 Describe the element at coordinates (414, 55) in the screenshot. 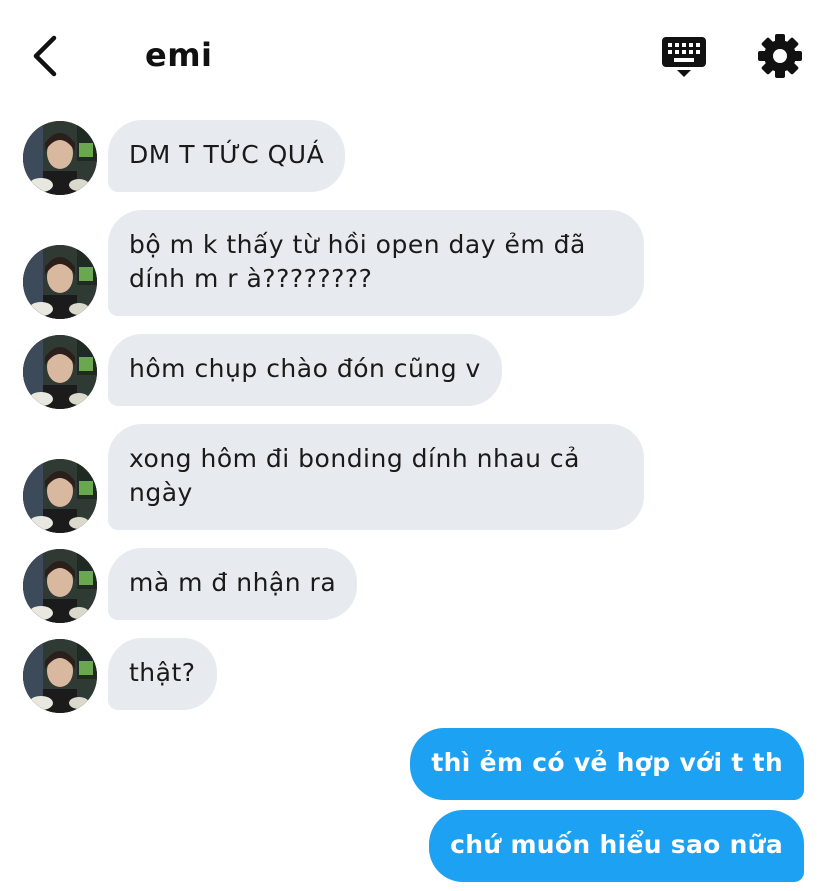

I see `chat-header: emi` at that location.